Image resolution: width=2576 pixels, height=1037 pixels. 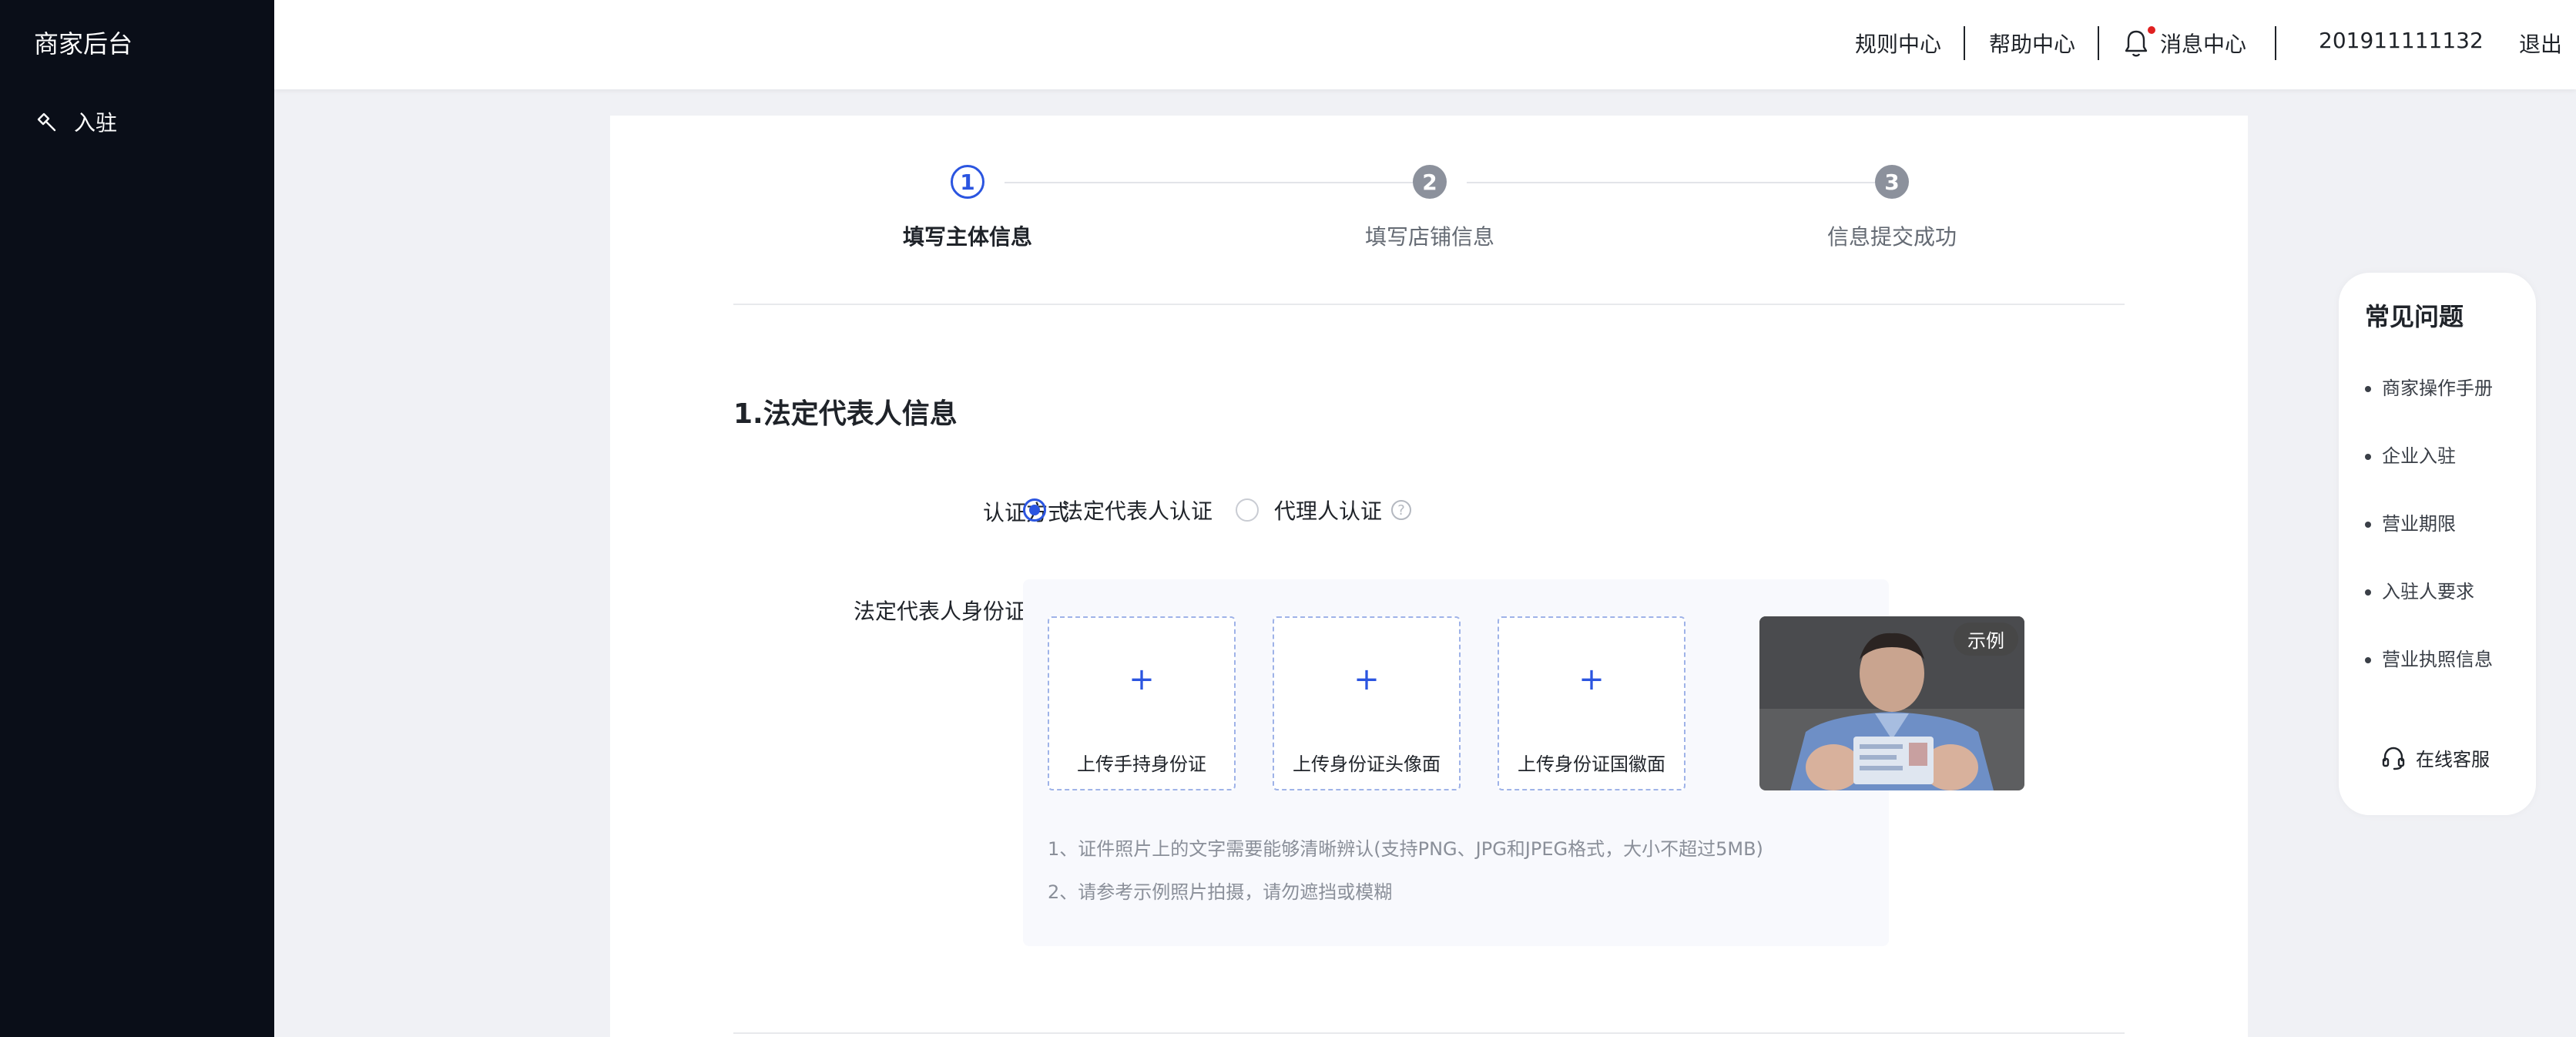 What do you see at coordinates (1247, 510) in the screenshot?
I see `radio-unchecked-icon` at bounding box center [1247, 510].